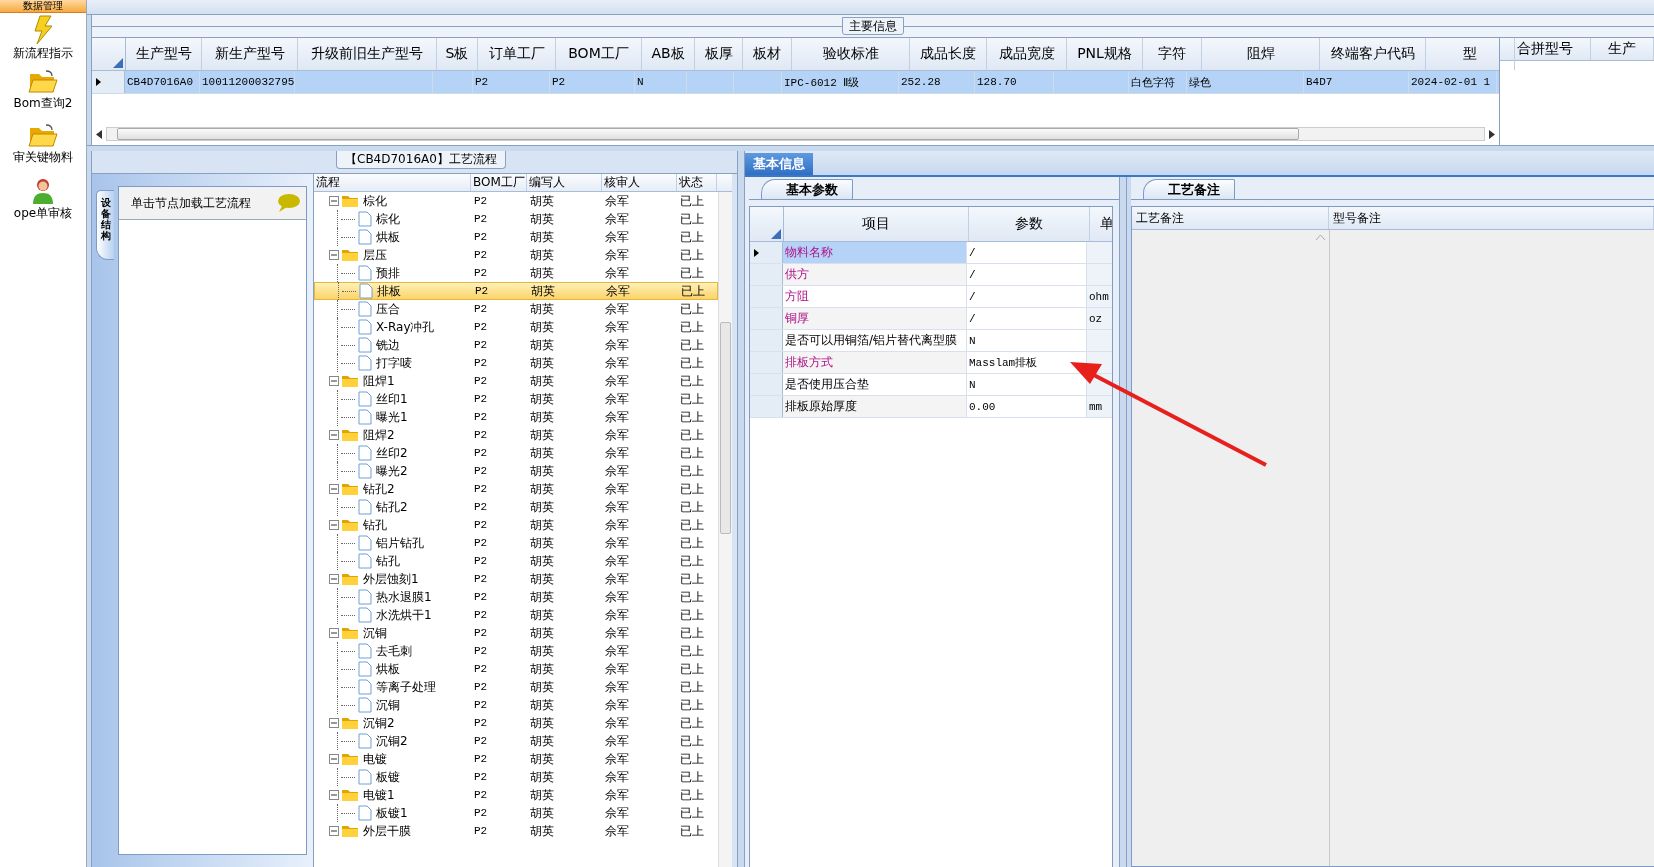 Image resolution: width=1654 pixels, height=867 pixels. What do you see at coordinates (516, 453) in the screenshot?
I see `tree-row: 丝印2 P2 胡英 佘军 已上` at bounding box center [516, 453].